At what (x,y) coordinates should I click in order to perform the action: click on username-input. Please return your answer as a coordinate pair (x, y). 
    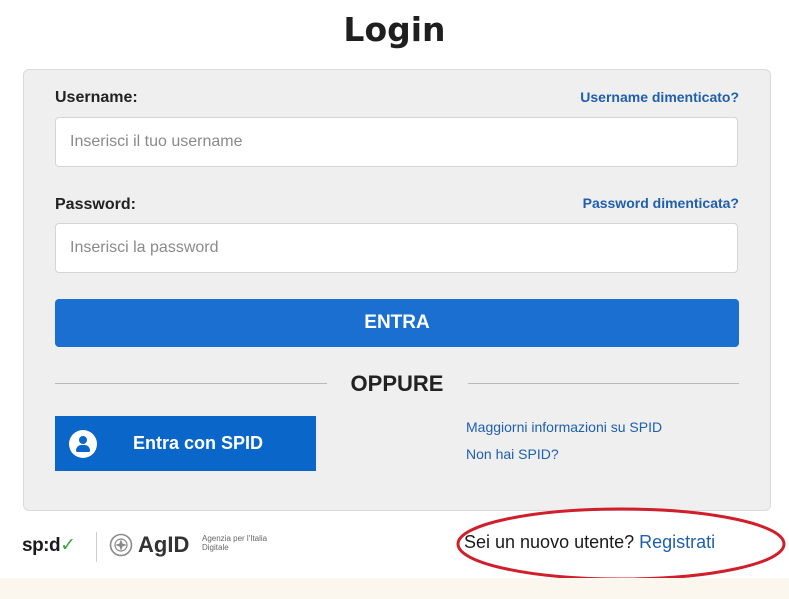
    Looking at the image, I should click on (396, 142).